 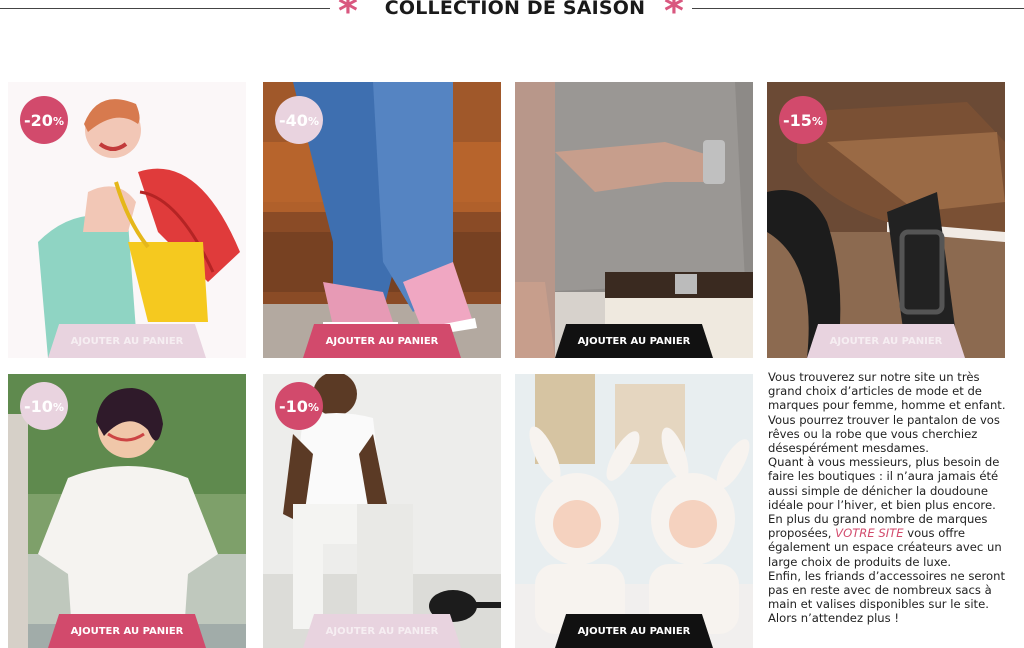 I want to click on description-line: désespérément mesdames., so click(x=848, y=448).